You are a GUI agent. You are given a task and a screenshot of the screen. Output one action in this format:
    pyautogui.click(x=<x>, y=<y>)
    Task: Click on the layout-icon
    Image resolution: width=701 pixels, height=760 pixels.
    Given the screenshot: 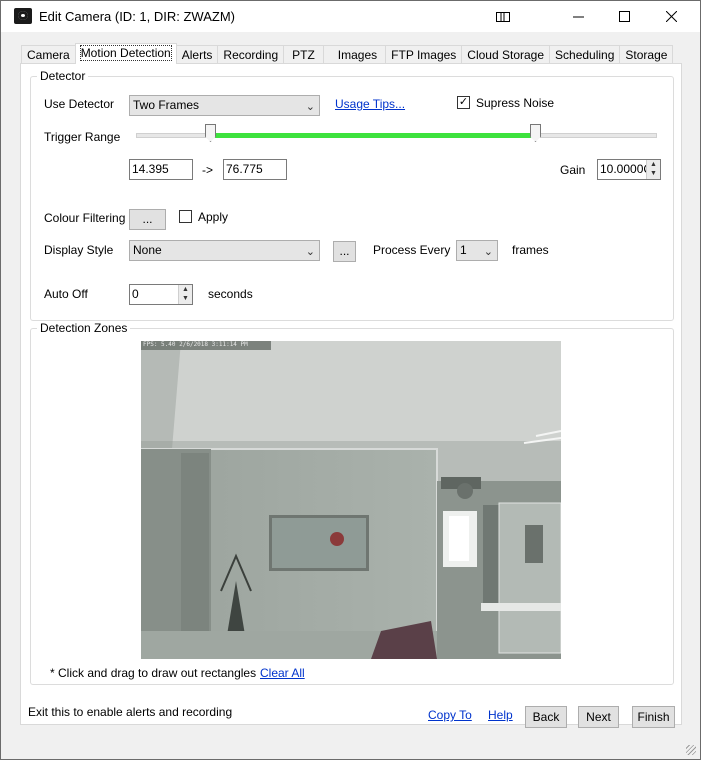 What is the action you would take?
    pyautogui.click(x=503, y=16)
    